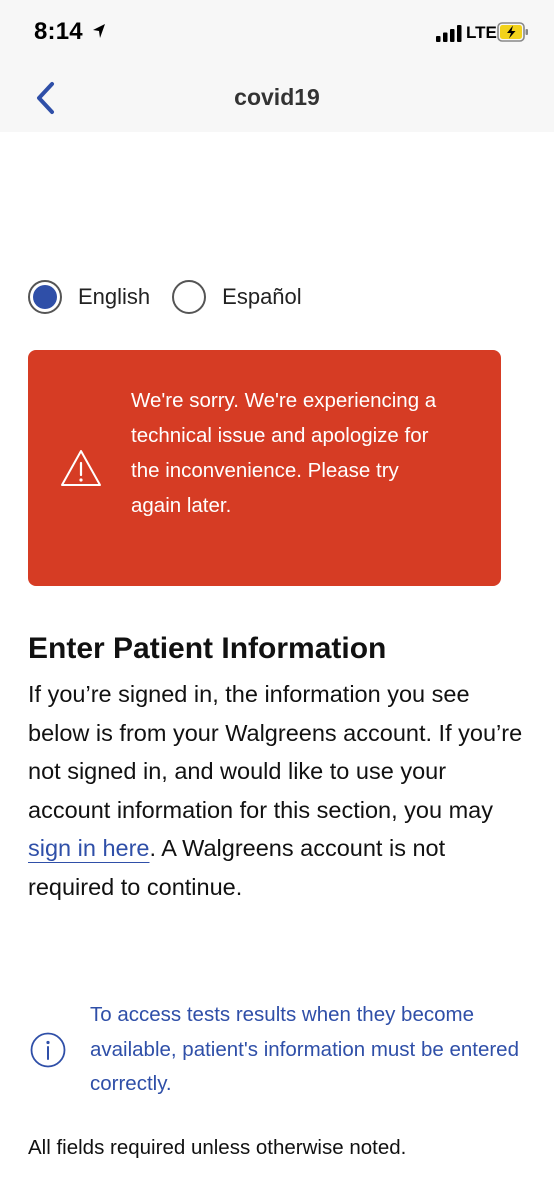 Image resolution: width=554 pixels, height=1200 pixels. What do you see at coordinates (262, 296) in the screenshot?
I see `radio-label-espanol: Español` at bounding box center [262, 296].